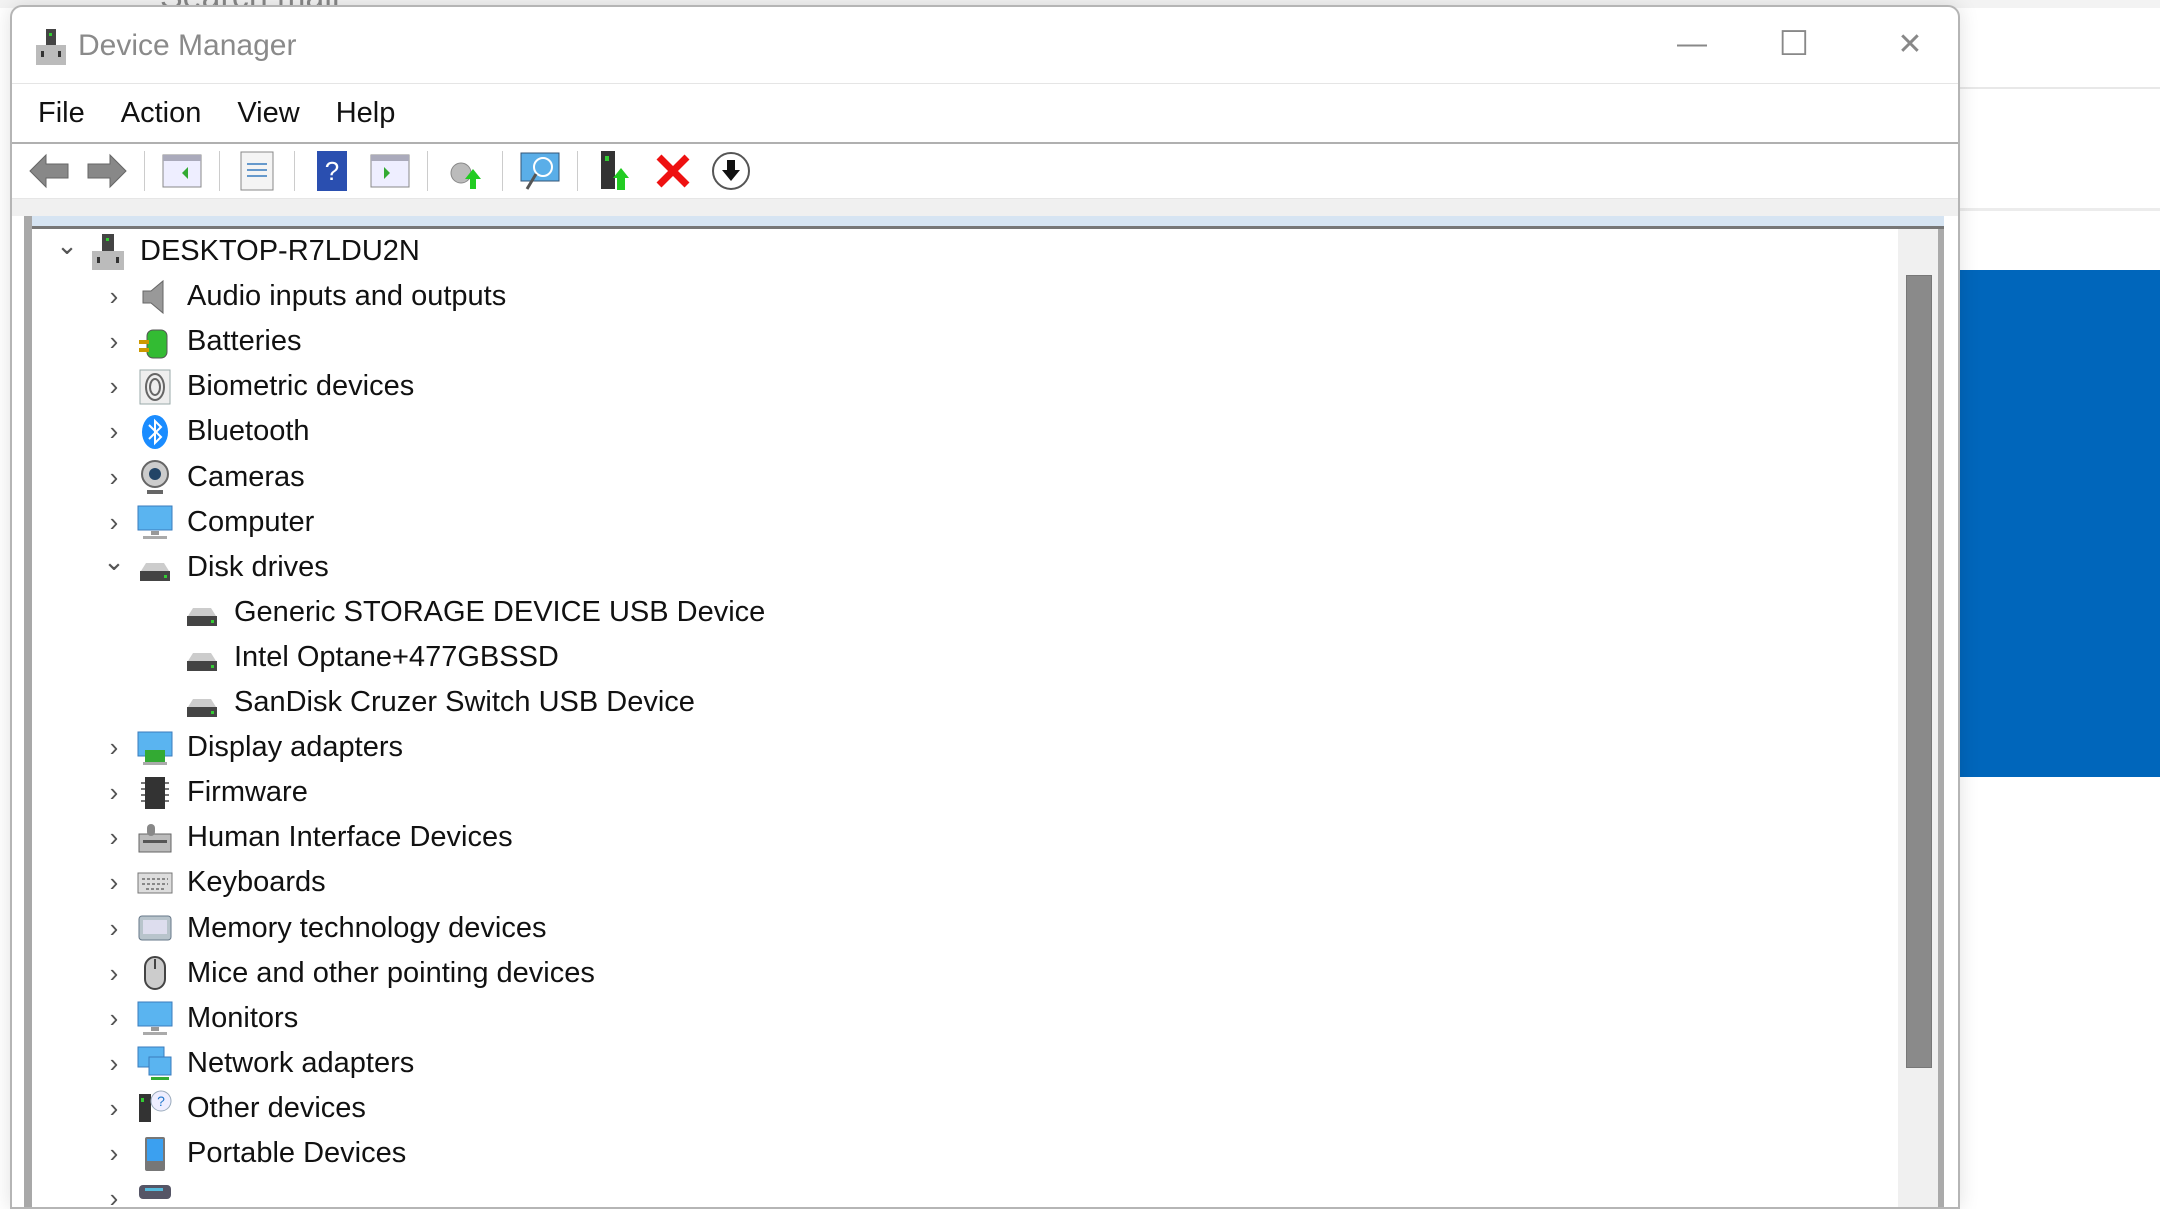 Image resolution: width=2160 pixels, height=1209 pixels. I want to click on portable-icon, so click(155, 1154).